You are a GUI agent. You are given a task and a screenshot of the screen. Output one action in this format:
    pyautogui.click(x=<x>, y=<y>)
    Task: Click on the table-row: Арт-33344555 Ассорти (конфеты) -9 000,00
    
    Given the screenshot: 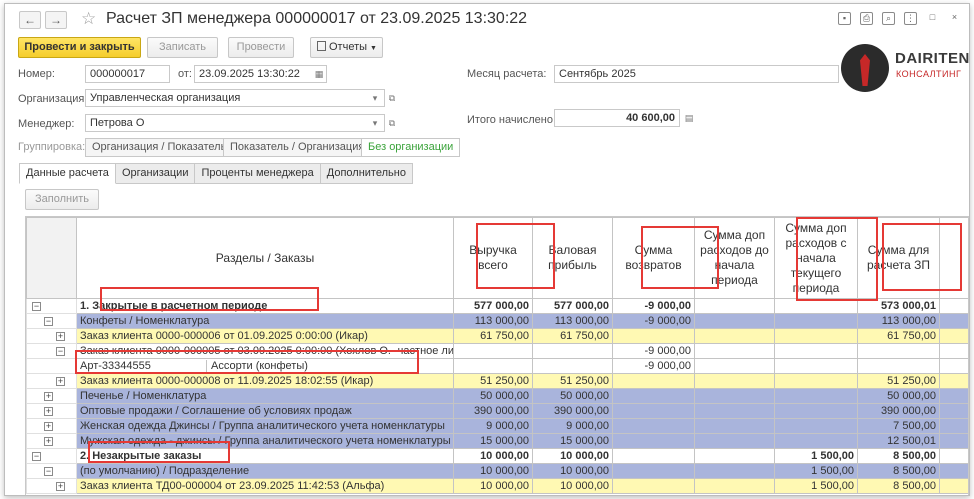 What is the action you would take?
    pyautogui.click(x=497, y=366)
    